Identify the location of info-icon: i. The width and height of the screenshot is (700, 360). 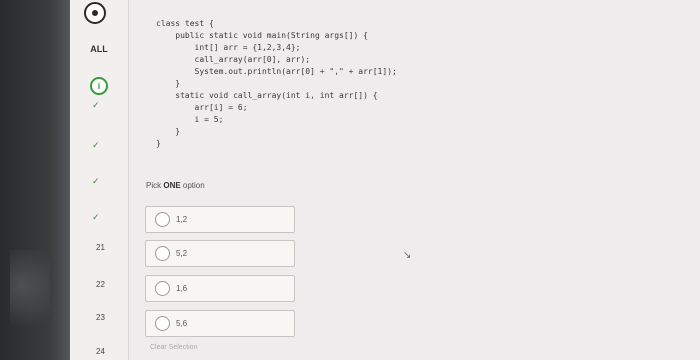
(99, 86).